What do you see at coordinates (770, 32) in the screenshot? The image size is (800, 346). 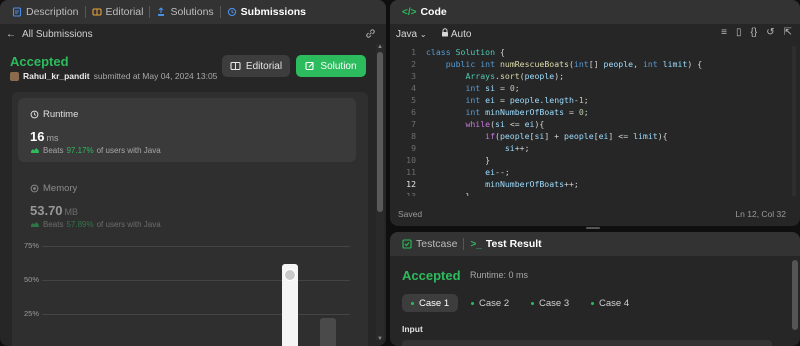 I see `reset-icon: ↺` at bounding box center [770, 32].